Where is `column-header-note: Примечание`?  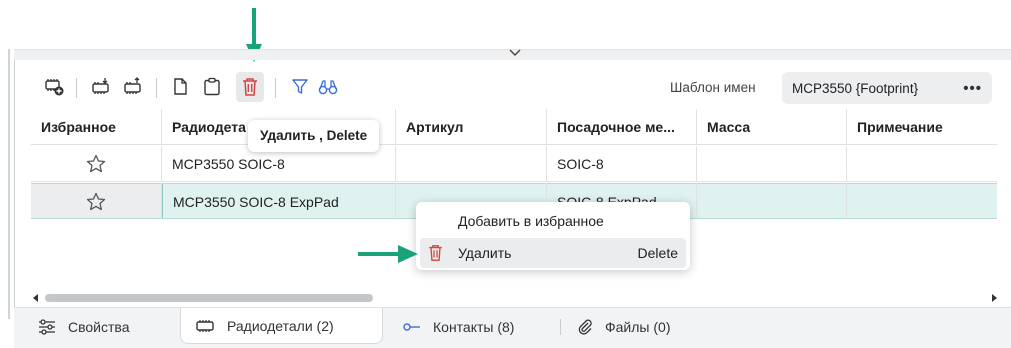
column-header-note: Примечание is located at coordinates (922, 127).